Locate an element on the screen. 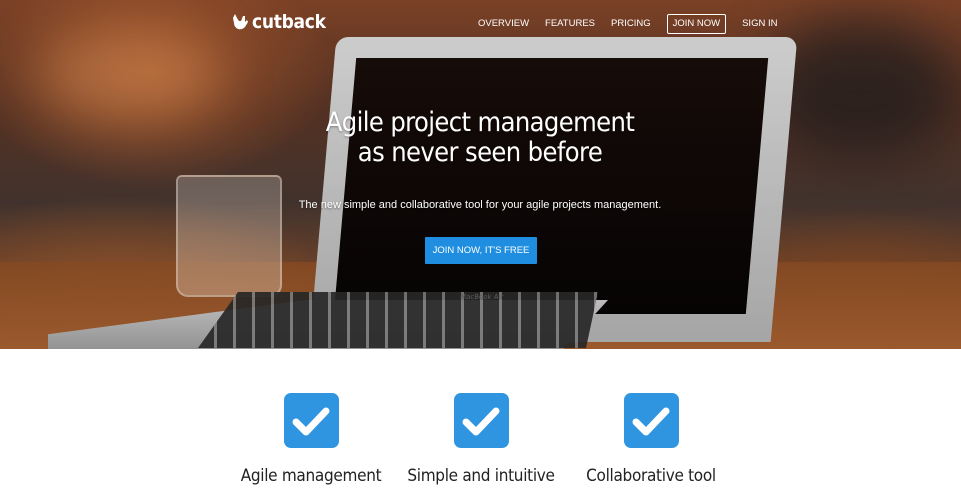 This screenshot has width=961, height=490. feature-title: Collaborative tool is located at coordinates (651, 476).